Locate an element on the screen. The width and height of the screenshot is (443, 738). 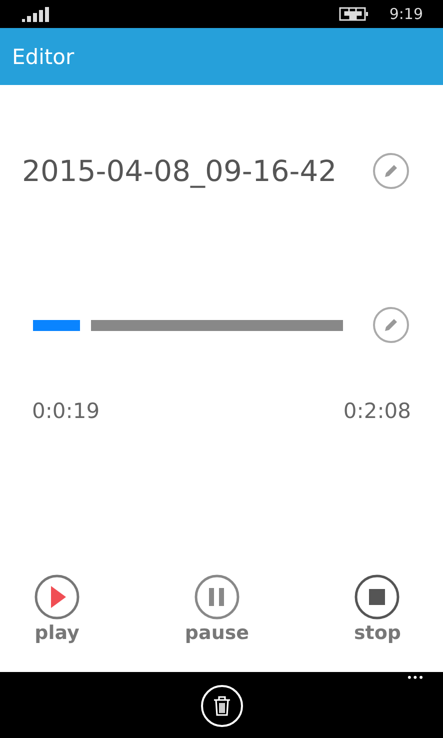
edit-button is located at coordinates (391, 325).